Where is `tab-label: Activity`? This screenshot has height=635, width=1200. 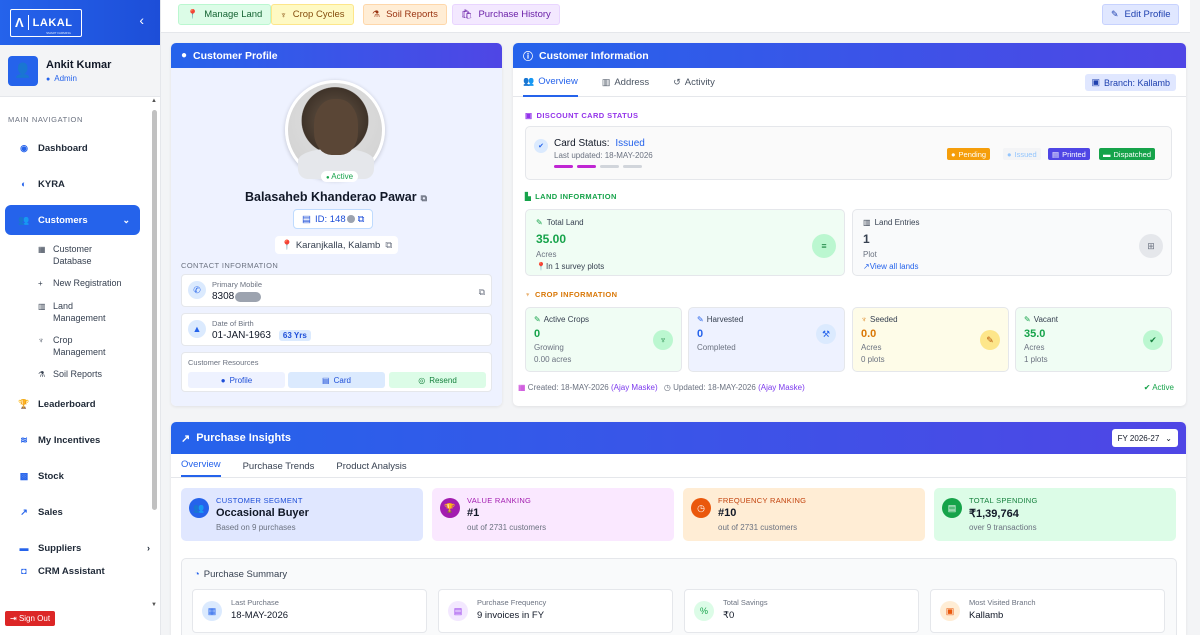
tab-label: Activity is located at coordinates (699, 82).